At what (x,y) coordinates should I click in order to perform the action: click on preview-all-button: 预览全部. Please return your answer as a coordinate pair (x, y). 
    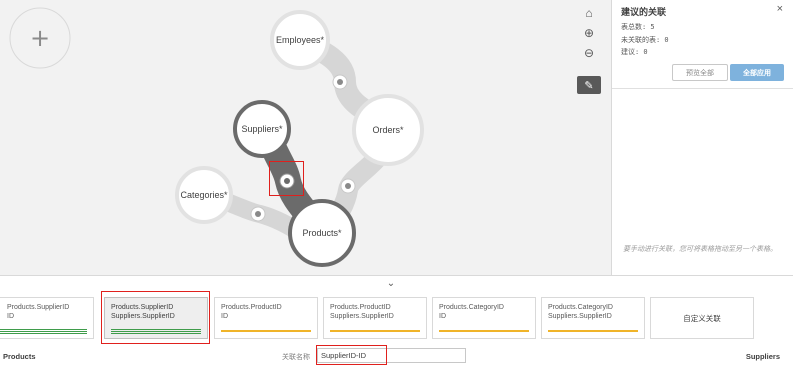
    Looking at the image, I should click on (700, 72).